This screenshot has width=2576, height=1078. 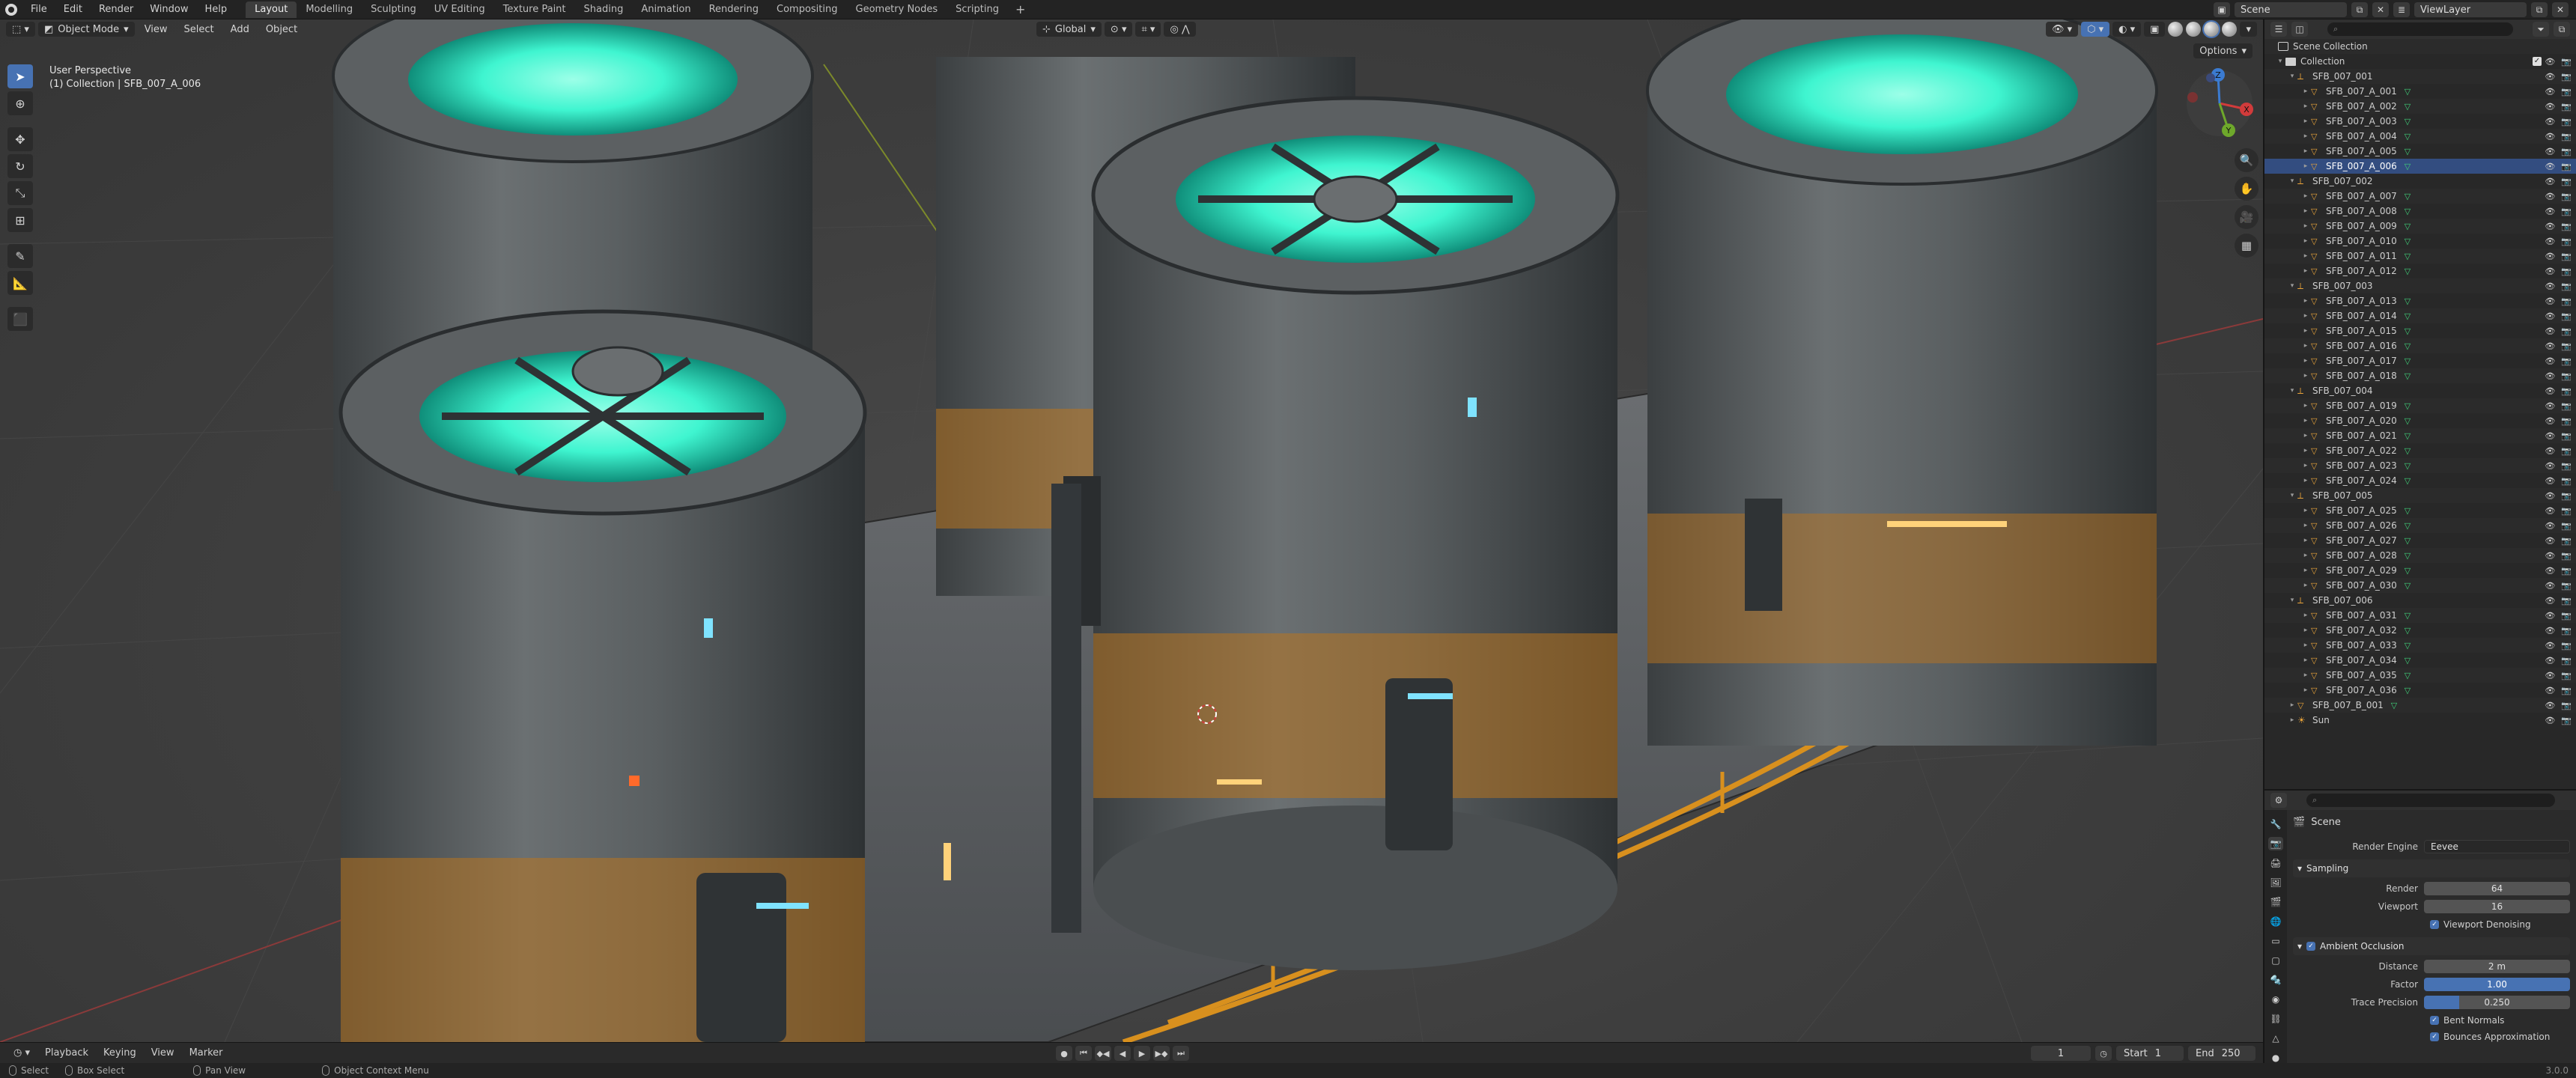 I want to click on xray-toggle: ▣, so click(x=2155, y=29).